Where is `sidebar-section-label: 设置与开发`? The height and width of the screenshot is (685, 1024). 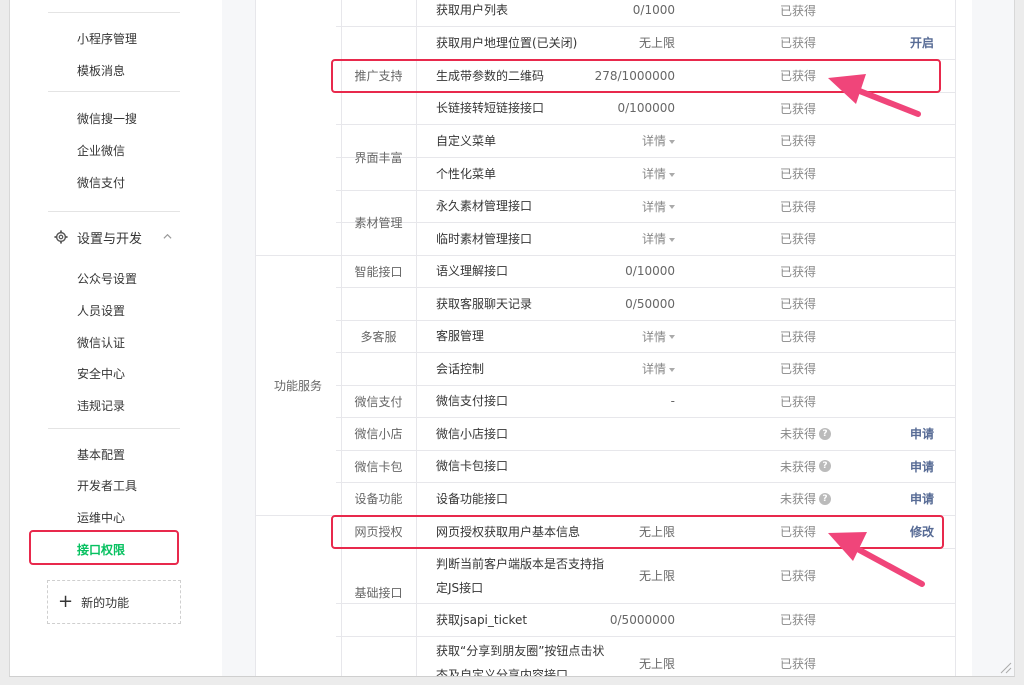 sidebar-section-label: 设置与开发 is located at coordinates (110, 239).